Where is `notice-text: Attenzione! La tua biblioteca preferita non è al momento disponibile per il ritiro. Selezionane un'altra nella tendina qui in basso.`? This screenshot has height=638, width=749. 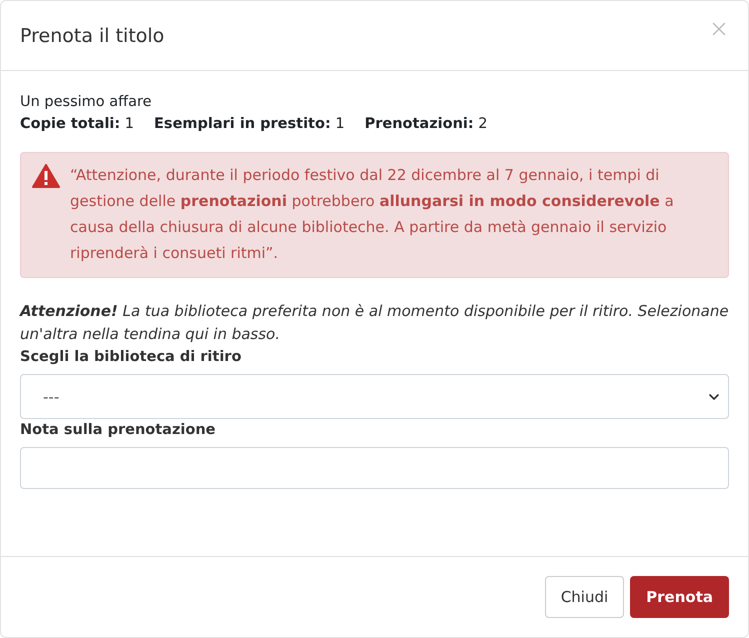 notice-text: Attenzione! La tua biblioteca preferita non è al momento disponibile per il ritiro. Selezionane un'altra nella tendina qui in basso. is located at coordinates (374, 323).